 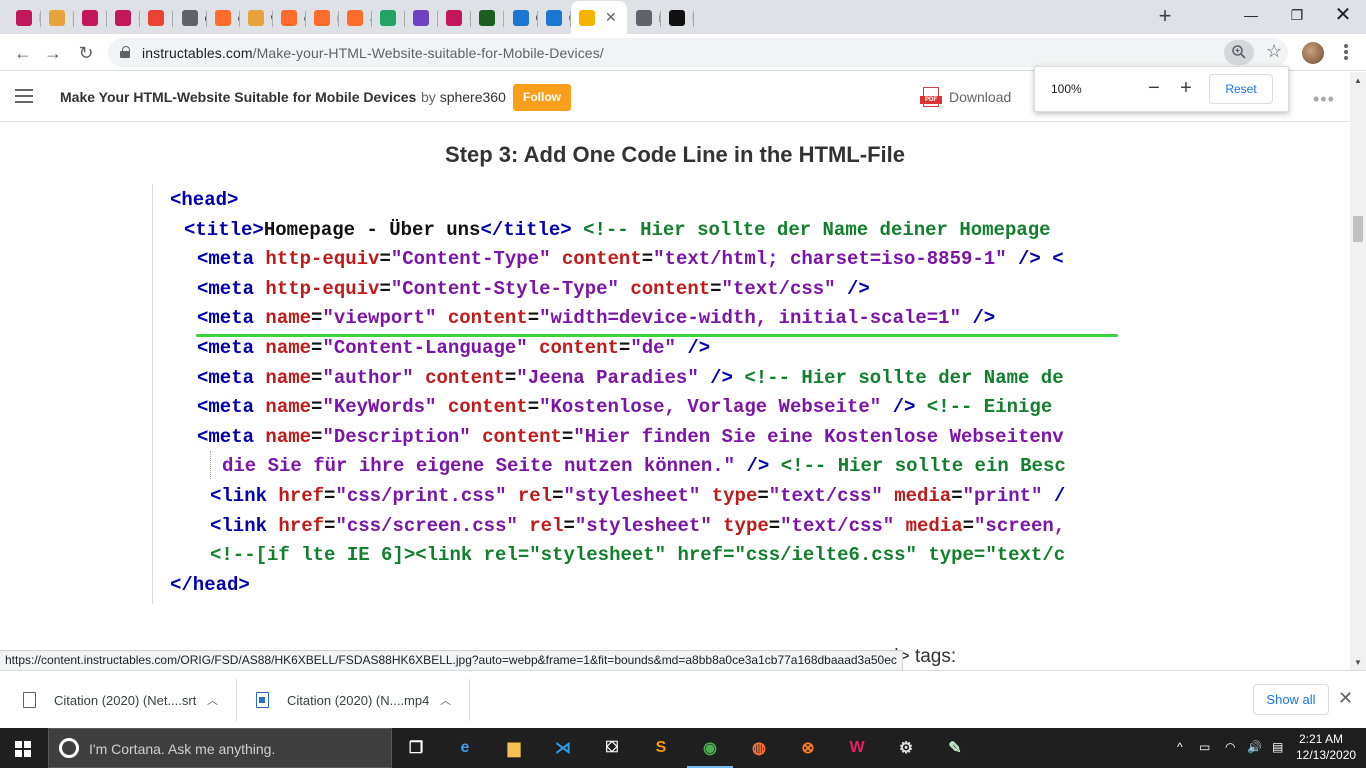 What do you see at coordinates (1274, 51) in the screenshot?
I see `bookmark-star-icon: ☆` at bounding box center [1274, 51].